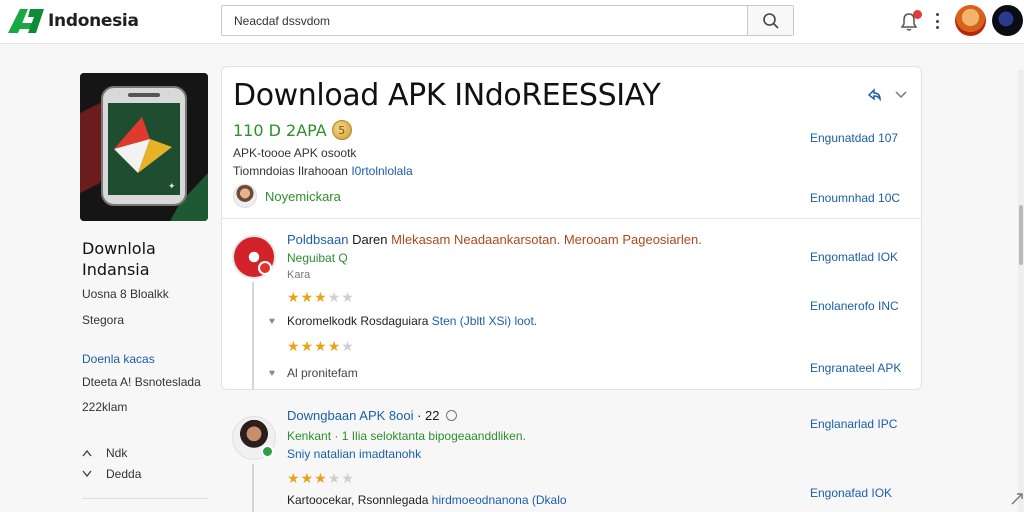 This screenshot has width=1024, height=512. What do you see at coordinates (854, 138) in the screenshot?
I see `download-link: Engunatdad 107` at bounding box center [854, 138].